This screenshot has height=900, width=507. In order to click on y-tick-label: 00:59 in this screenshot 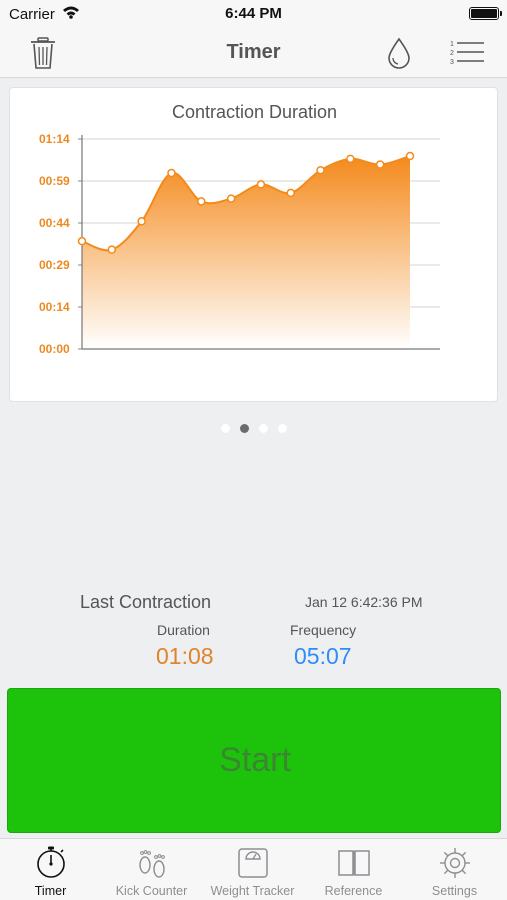, I will do `click(54, 181)`.